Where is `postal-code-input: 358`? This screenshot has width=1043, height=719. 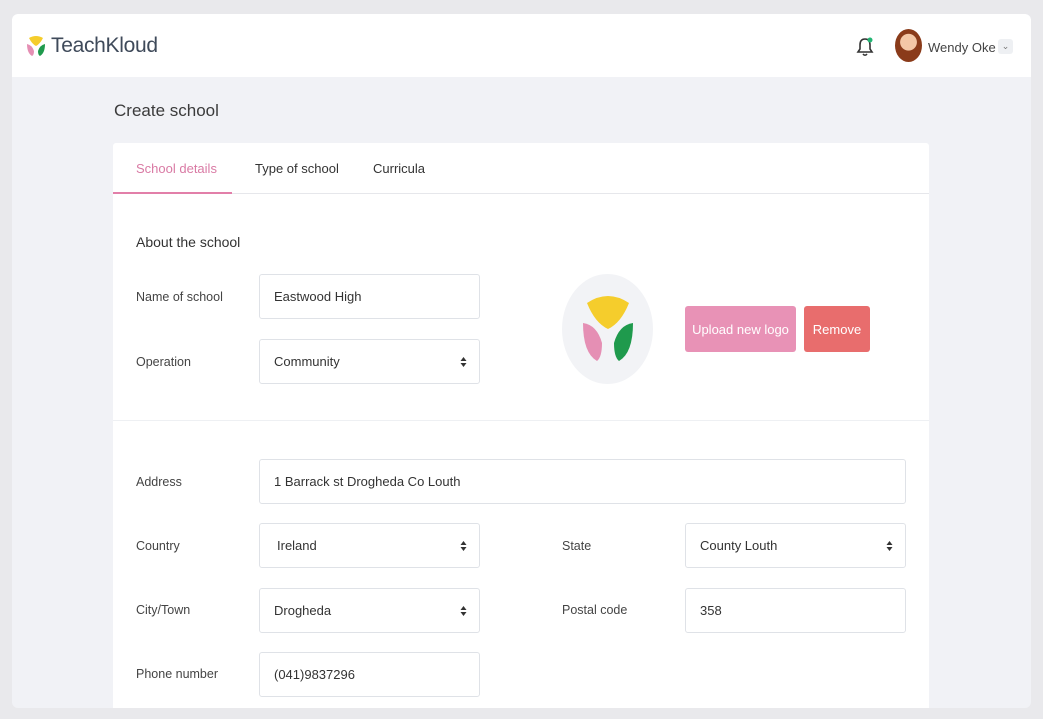 postal-code-input: 358 is located at coordinates (795, 610).